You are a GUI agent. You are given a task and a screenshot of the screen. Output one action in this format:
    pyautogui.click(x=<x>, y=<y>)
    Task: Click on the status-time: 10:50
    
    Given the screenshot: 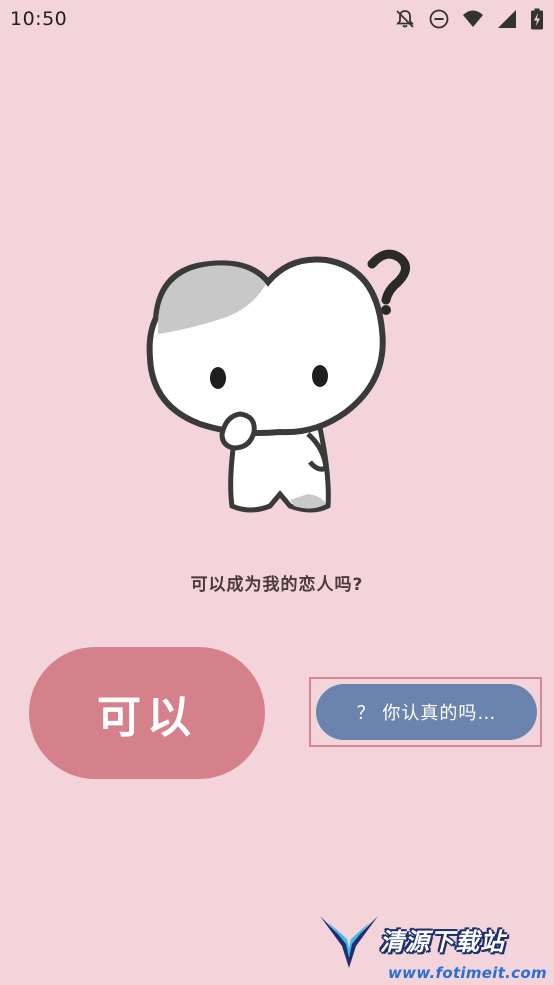 What is the action you would take?
    pyautogui.click(x=39, y=19)
    